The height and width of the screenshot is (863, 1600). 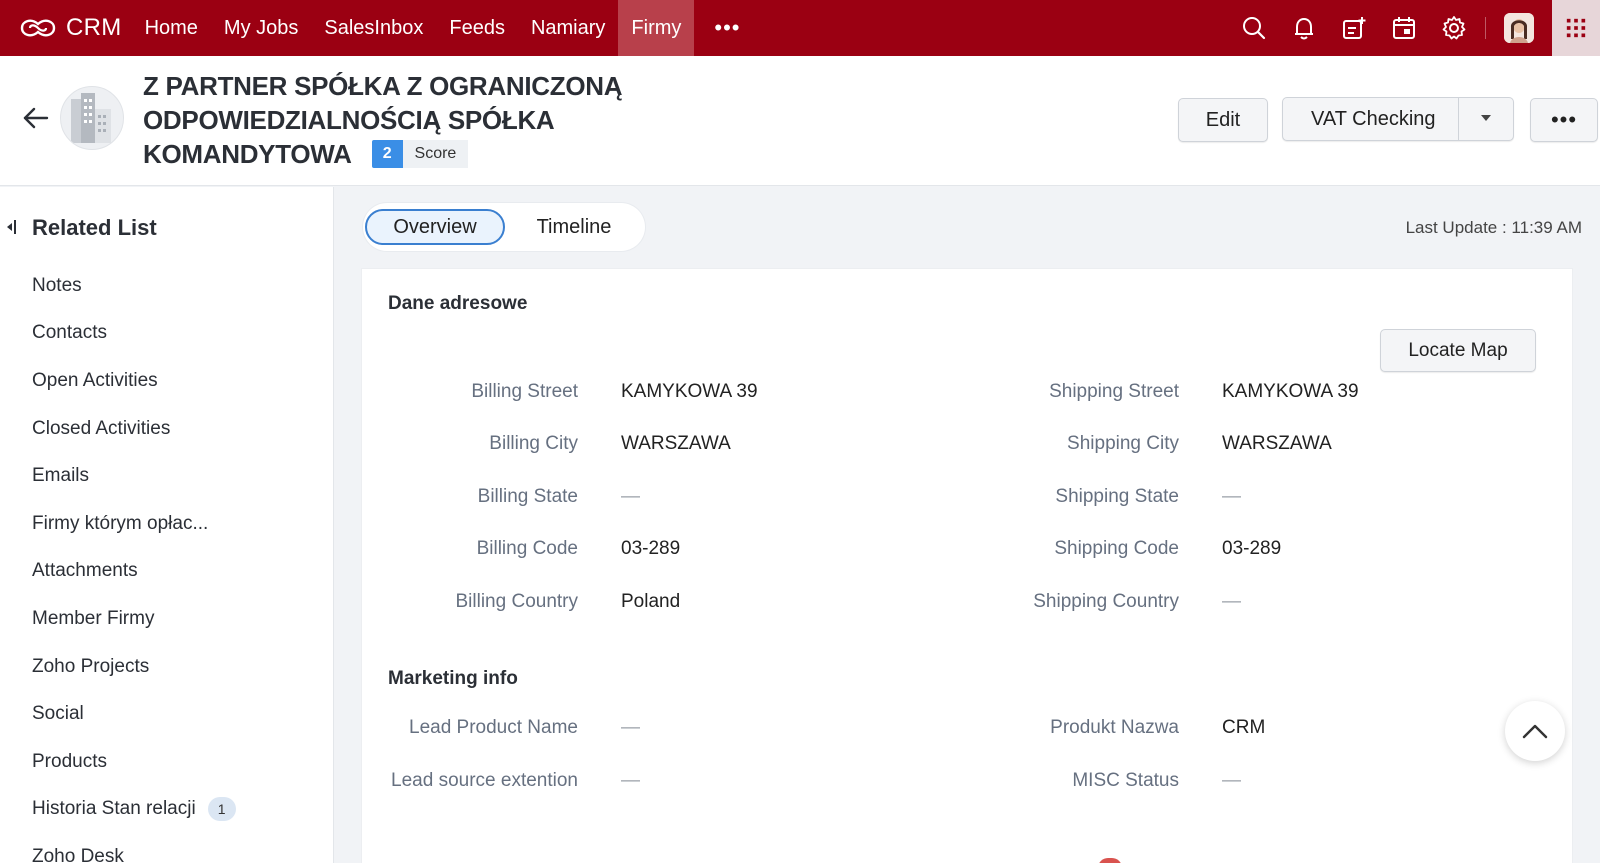 What do you see at coordinates (435, 154) in the screenshot?
I see `score-label: Score` at bounding box center [435, 154].